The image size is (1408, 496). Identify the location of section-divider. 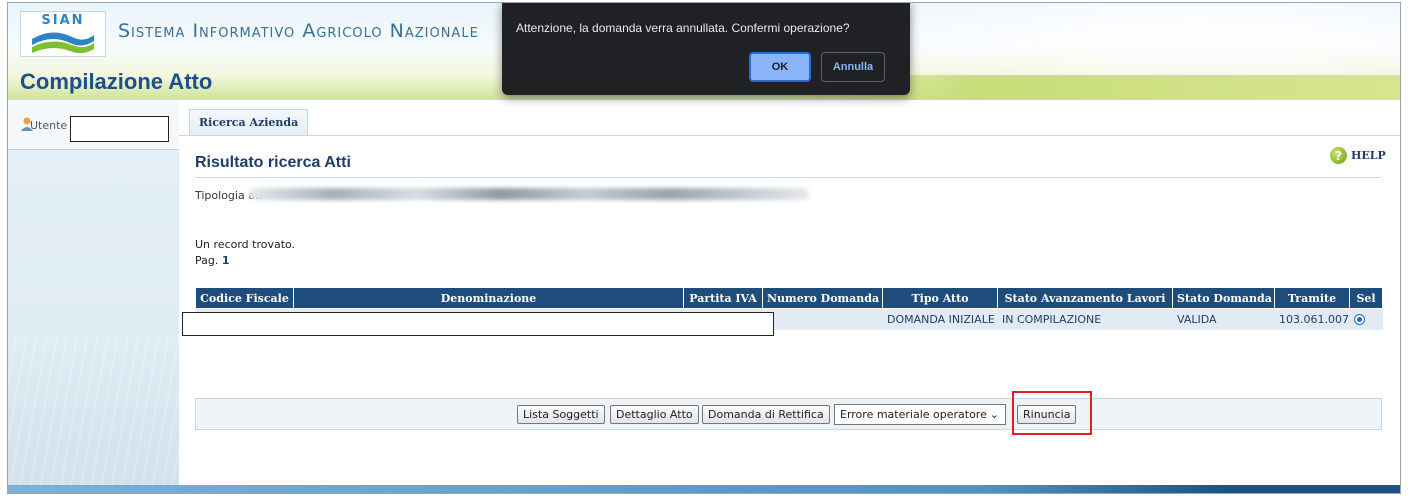
(788, 177).